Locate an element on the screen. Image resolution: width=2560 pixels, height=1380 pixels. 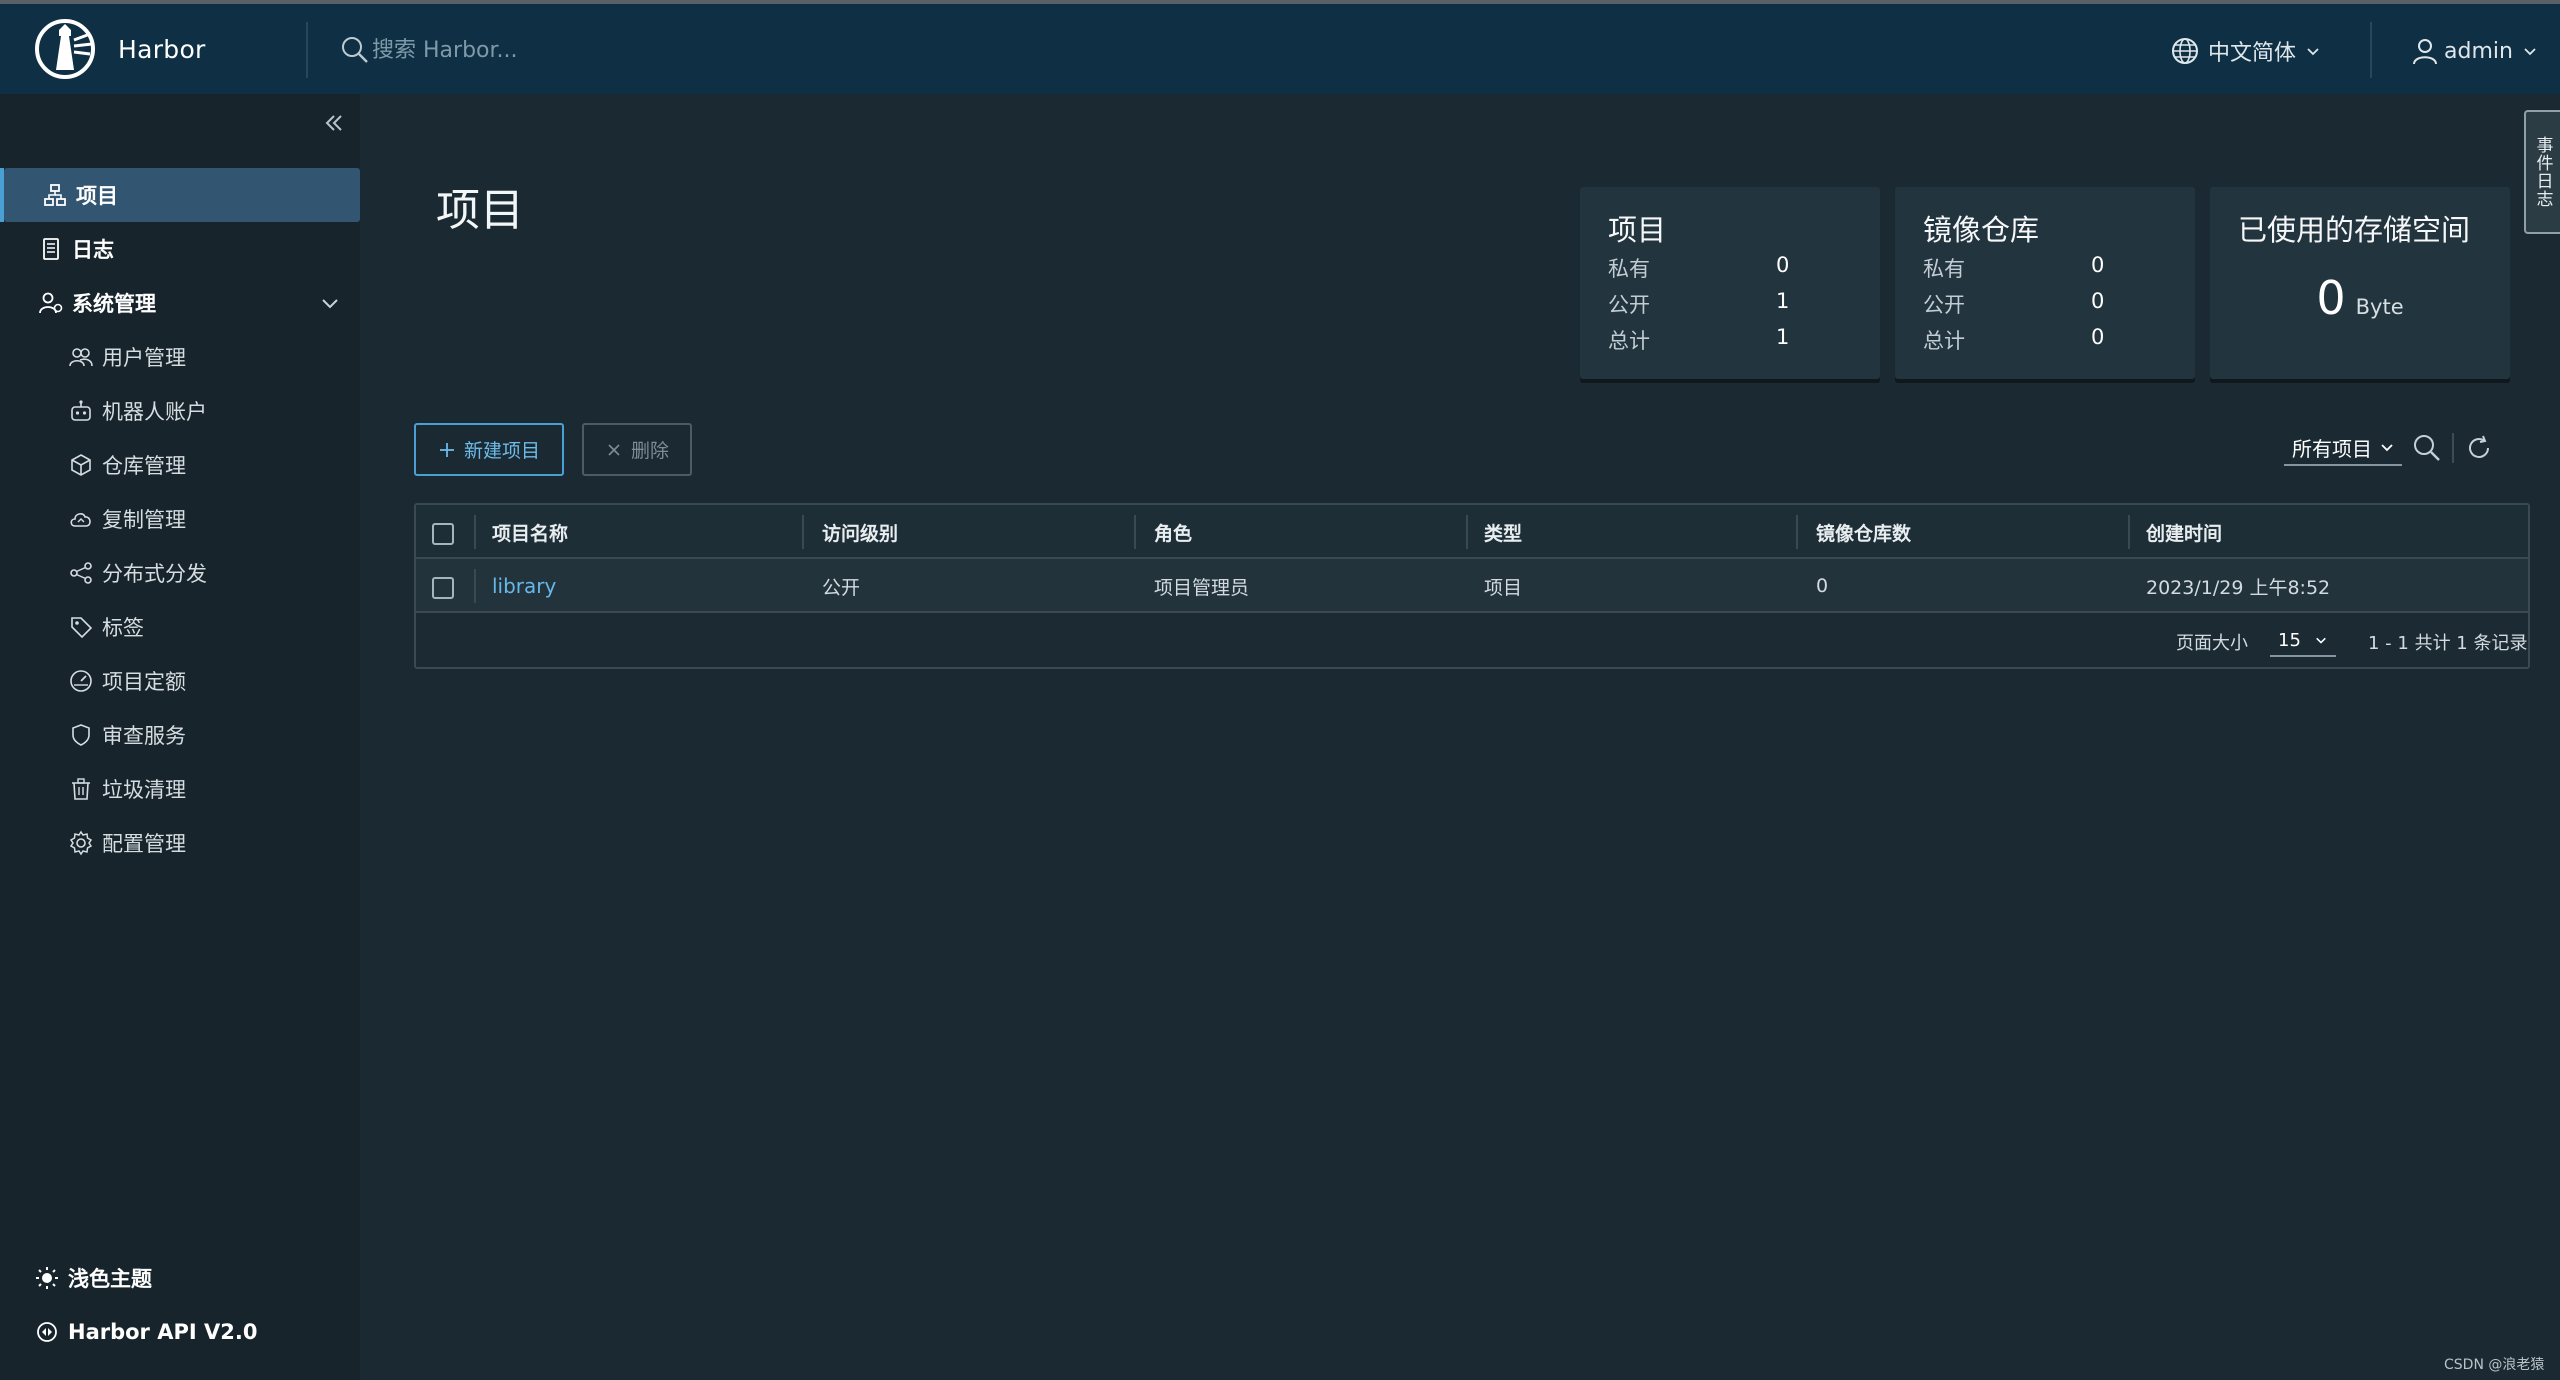
stat-title: 已使用的存储空间 is located at coordinates (2354, 230).